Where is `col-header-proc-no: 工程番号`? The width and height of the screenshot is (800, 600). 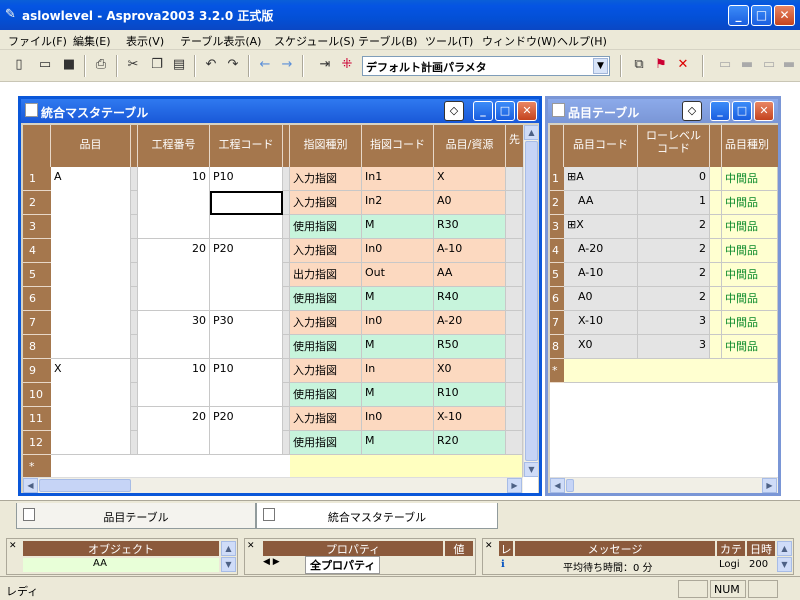
col-header-proc-no: 工程番号 is located at coordinates (174, 146).